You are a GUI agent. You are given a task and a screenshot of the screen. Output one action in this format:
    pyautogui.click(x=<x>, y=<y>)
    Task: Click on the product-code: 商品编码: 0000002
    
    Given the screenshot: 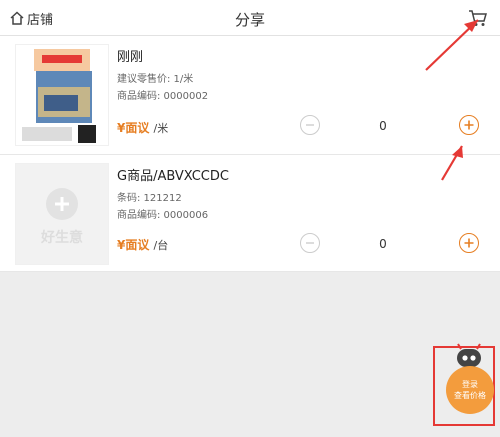 What is the action you would take?
    pyautogui.click(x=163, y=96)
    